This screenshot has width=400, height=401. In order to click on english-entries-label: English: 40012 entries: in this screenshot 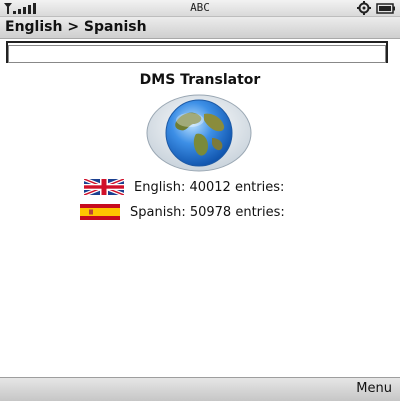, I will do `click(209, 187)`.